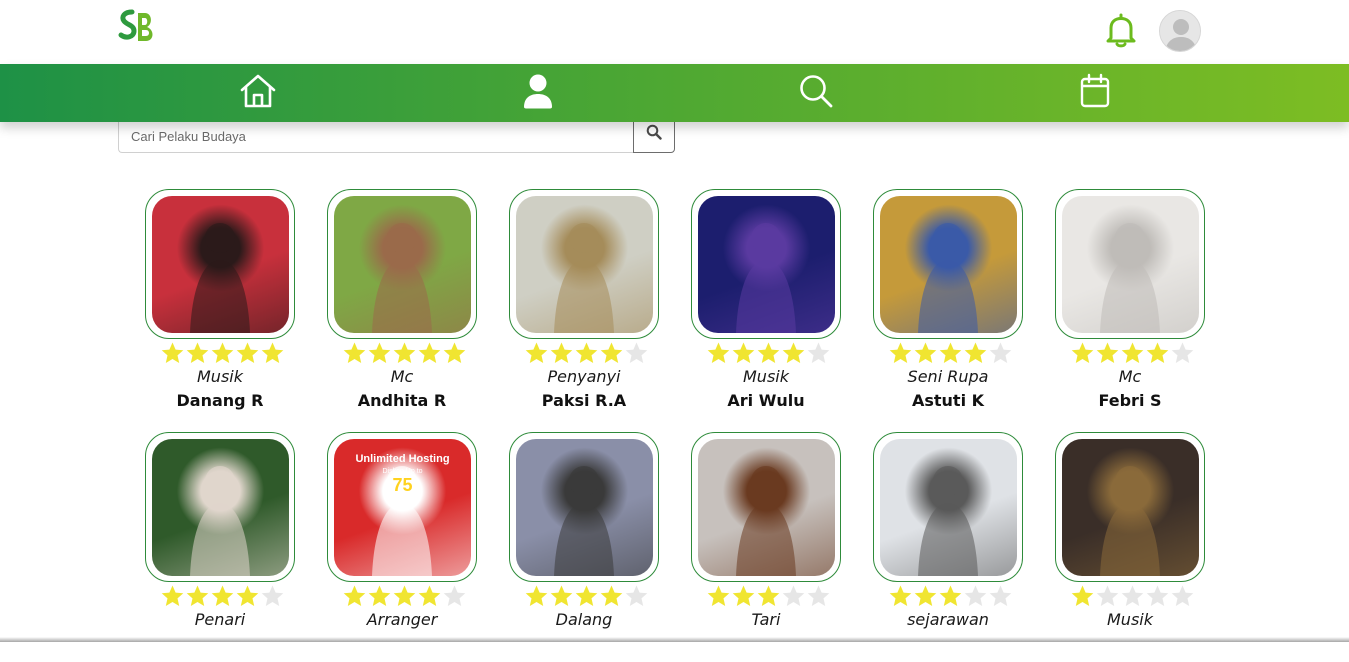 The width and height of the screenshot is (1349, 662). I want to click on performer-name: Paksi R.A, so click(584, 400).